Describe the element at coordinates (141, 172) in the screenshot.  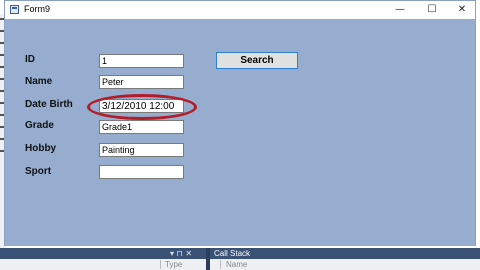
I see `sport-field` at that location.